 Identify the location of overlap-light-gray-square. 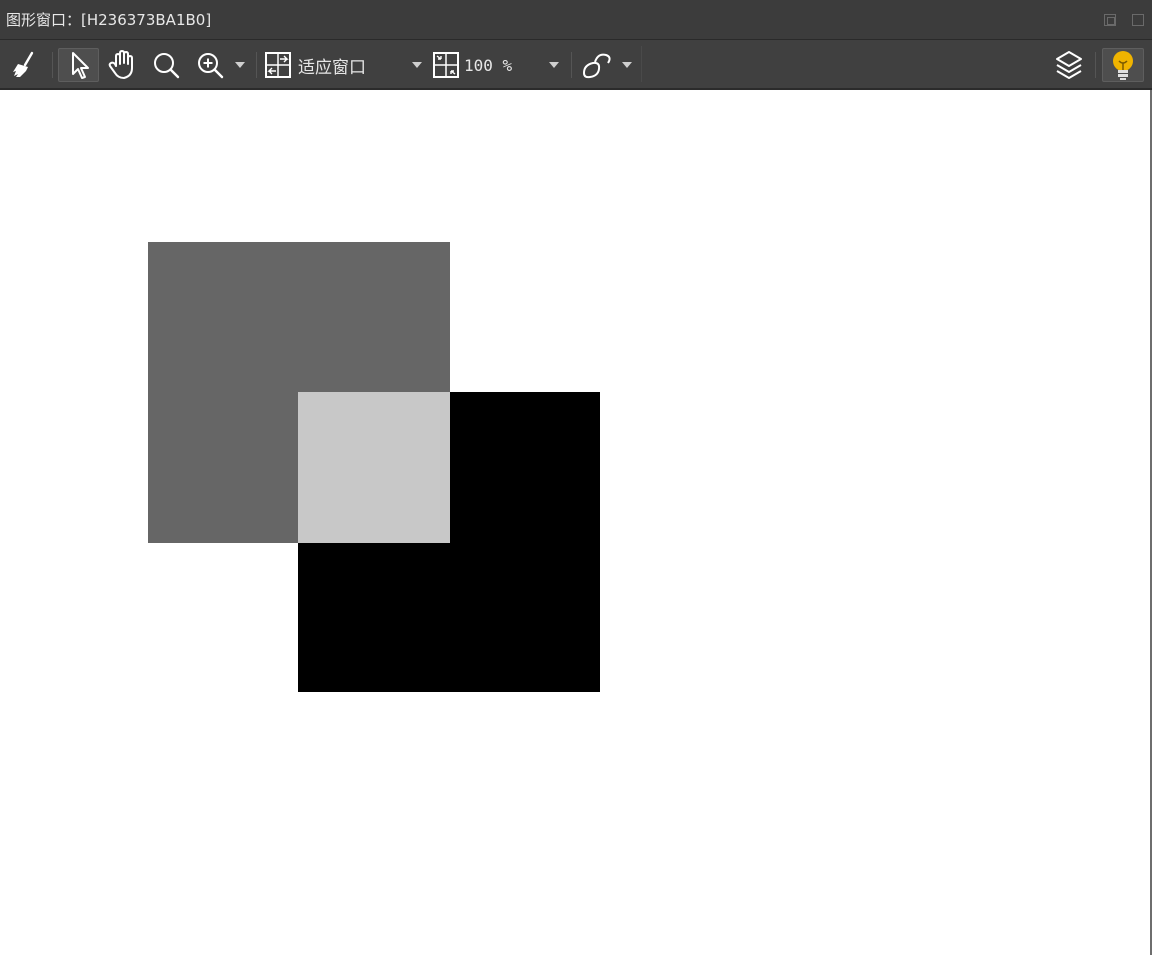
(374, 467).